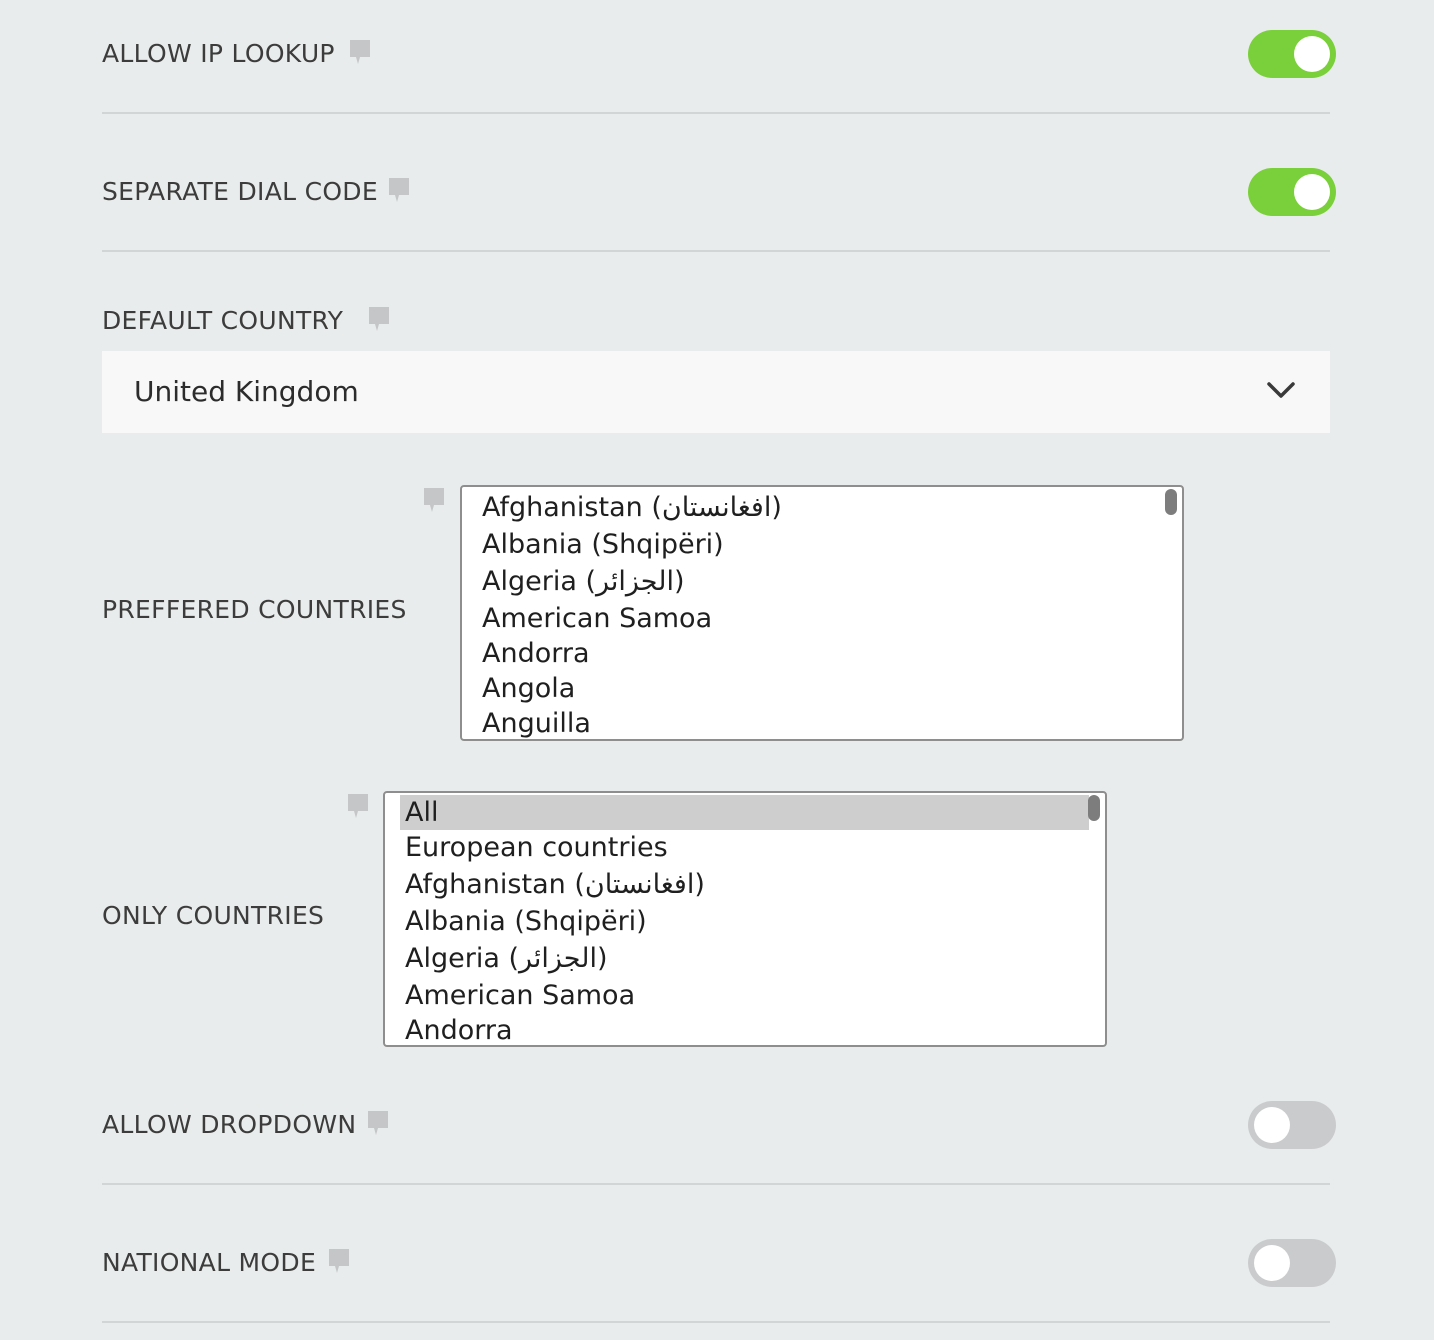 The height and width of the screenshot is (1340, 1434). I want to click on list-option-selected: All, so click(744, 812).